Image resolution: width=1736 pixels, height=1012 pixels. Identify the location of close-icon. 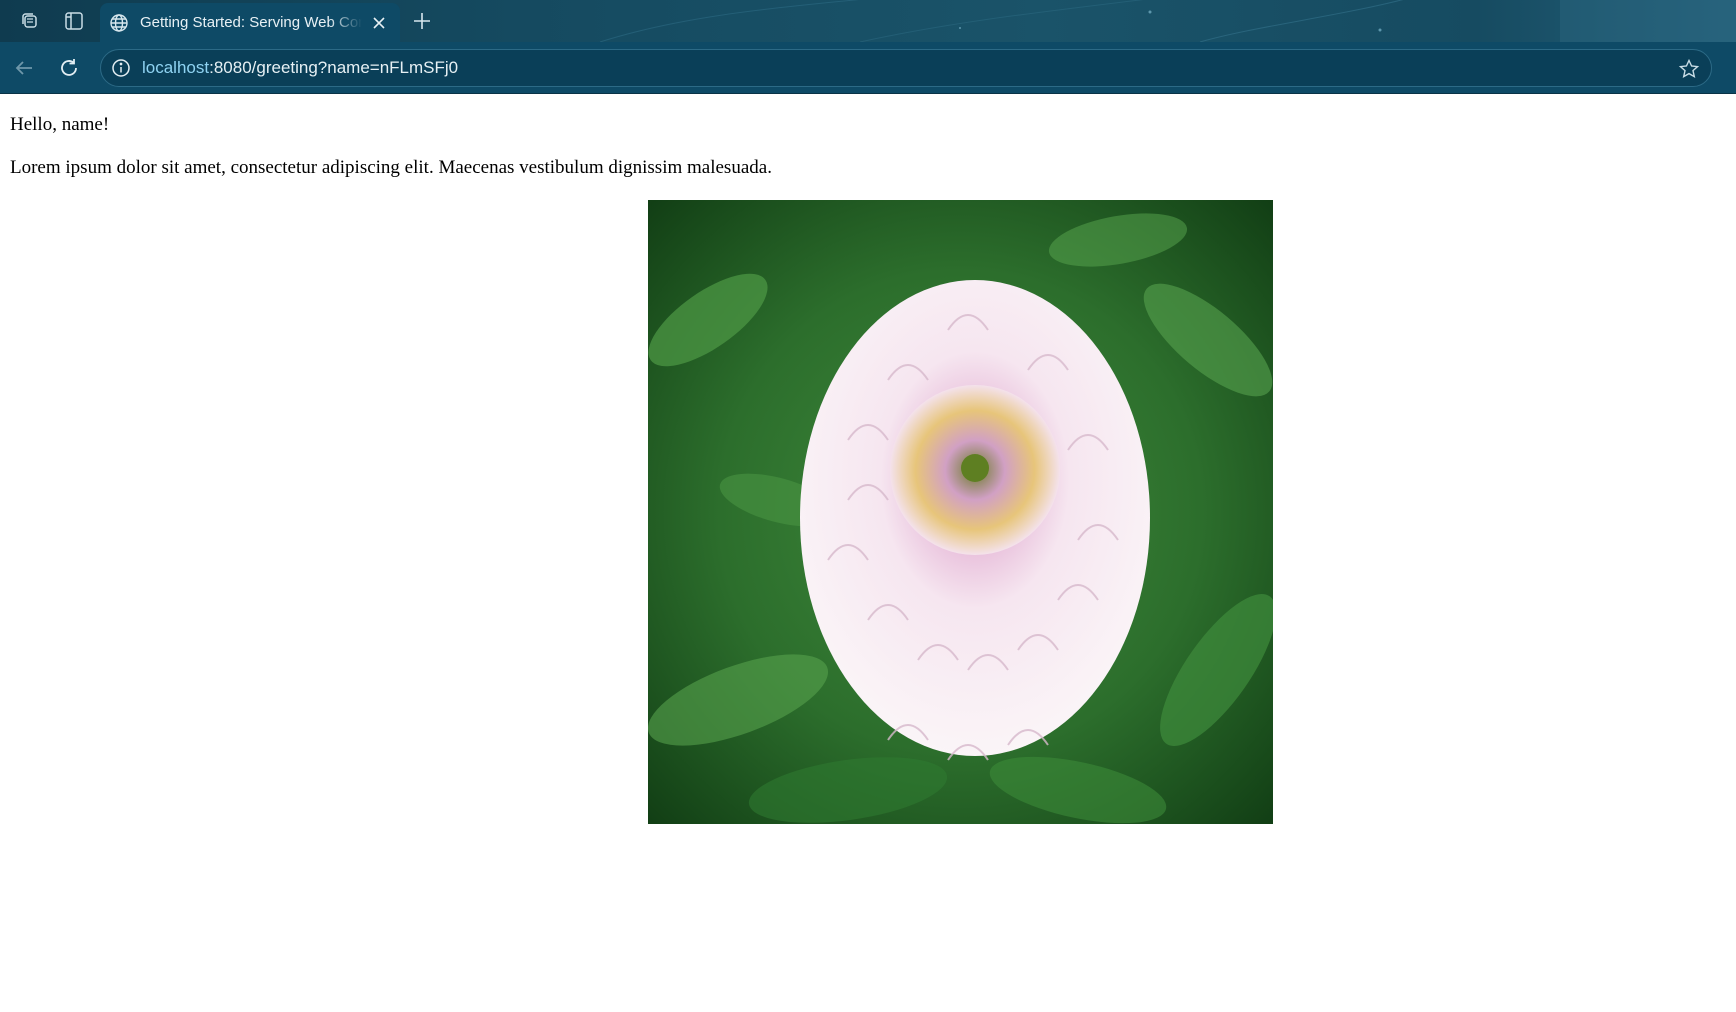
(379, 23).